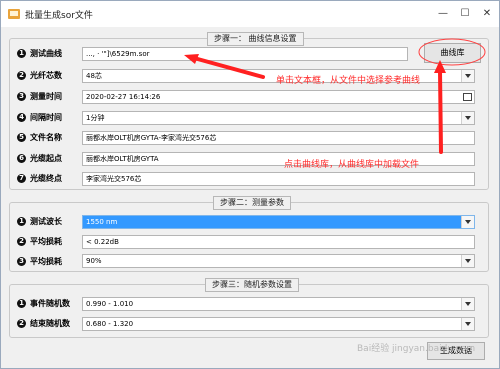 This screenshot has width=500, height=369. I want to click on highlight-ellipse, so click(452, 52).